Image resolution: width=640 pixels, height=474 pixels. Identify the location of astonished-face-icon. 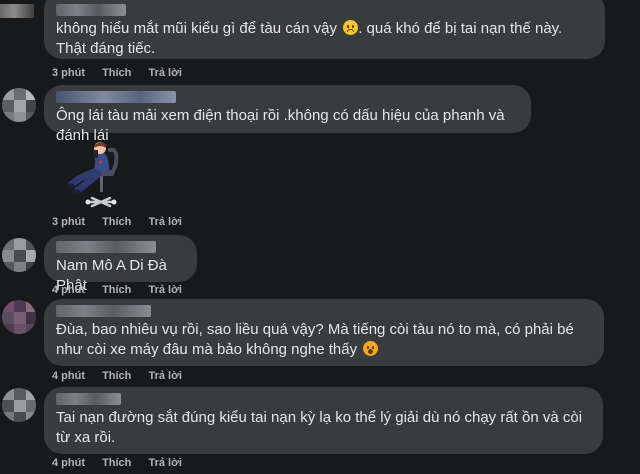
(371, 348).